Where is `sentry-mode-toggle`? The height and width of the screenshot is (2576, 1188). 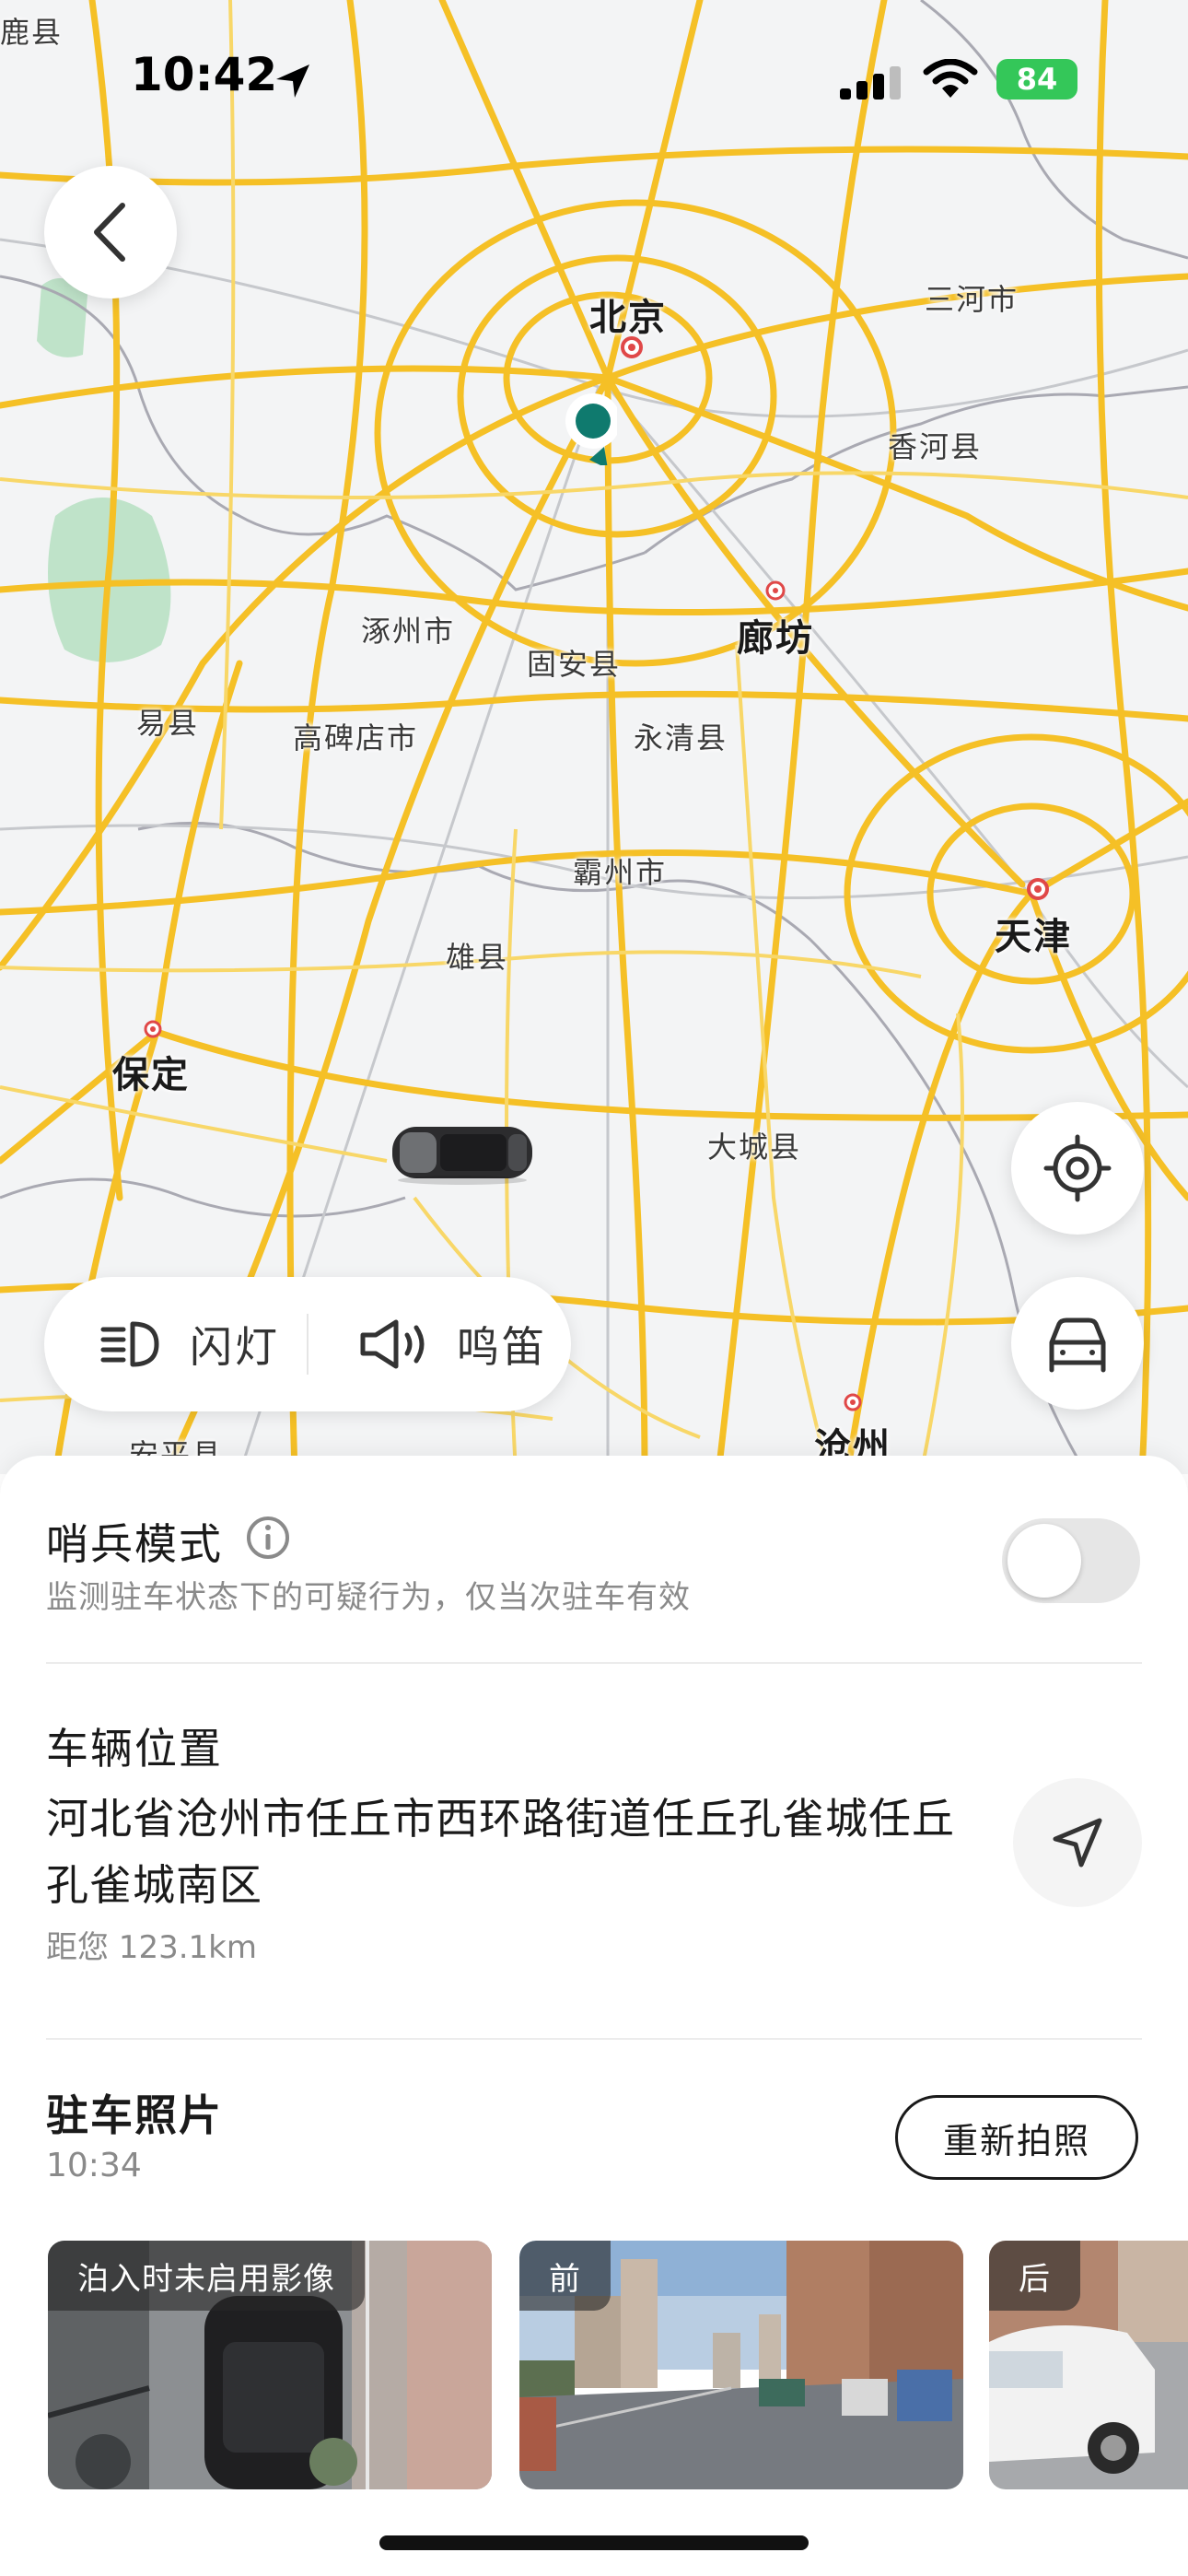 sentry-mode-toggle is located at coordinates (1071, 1560).